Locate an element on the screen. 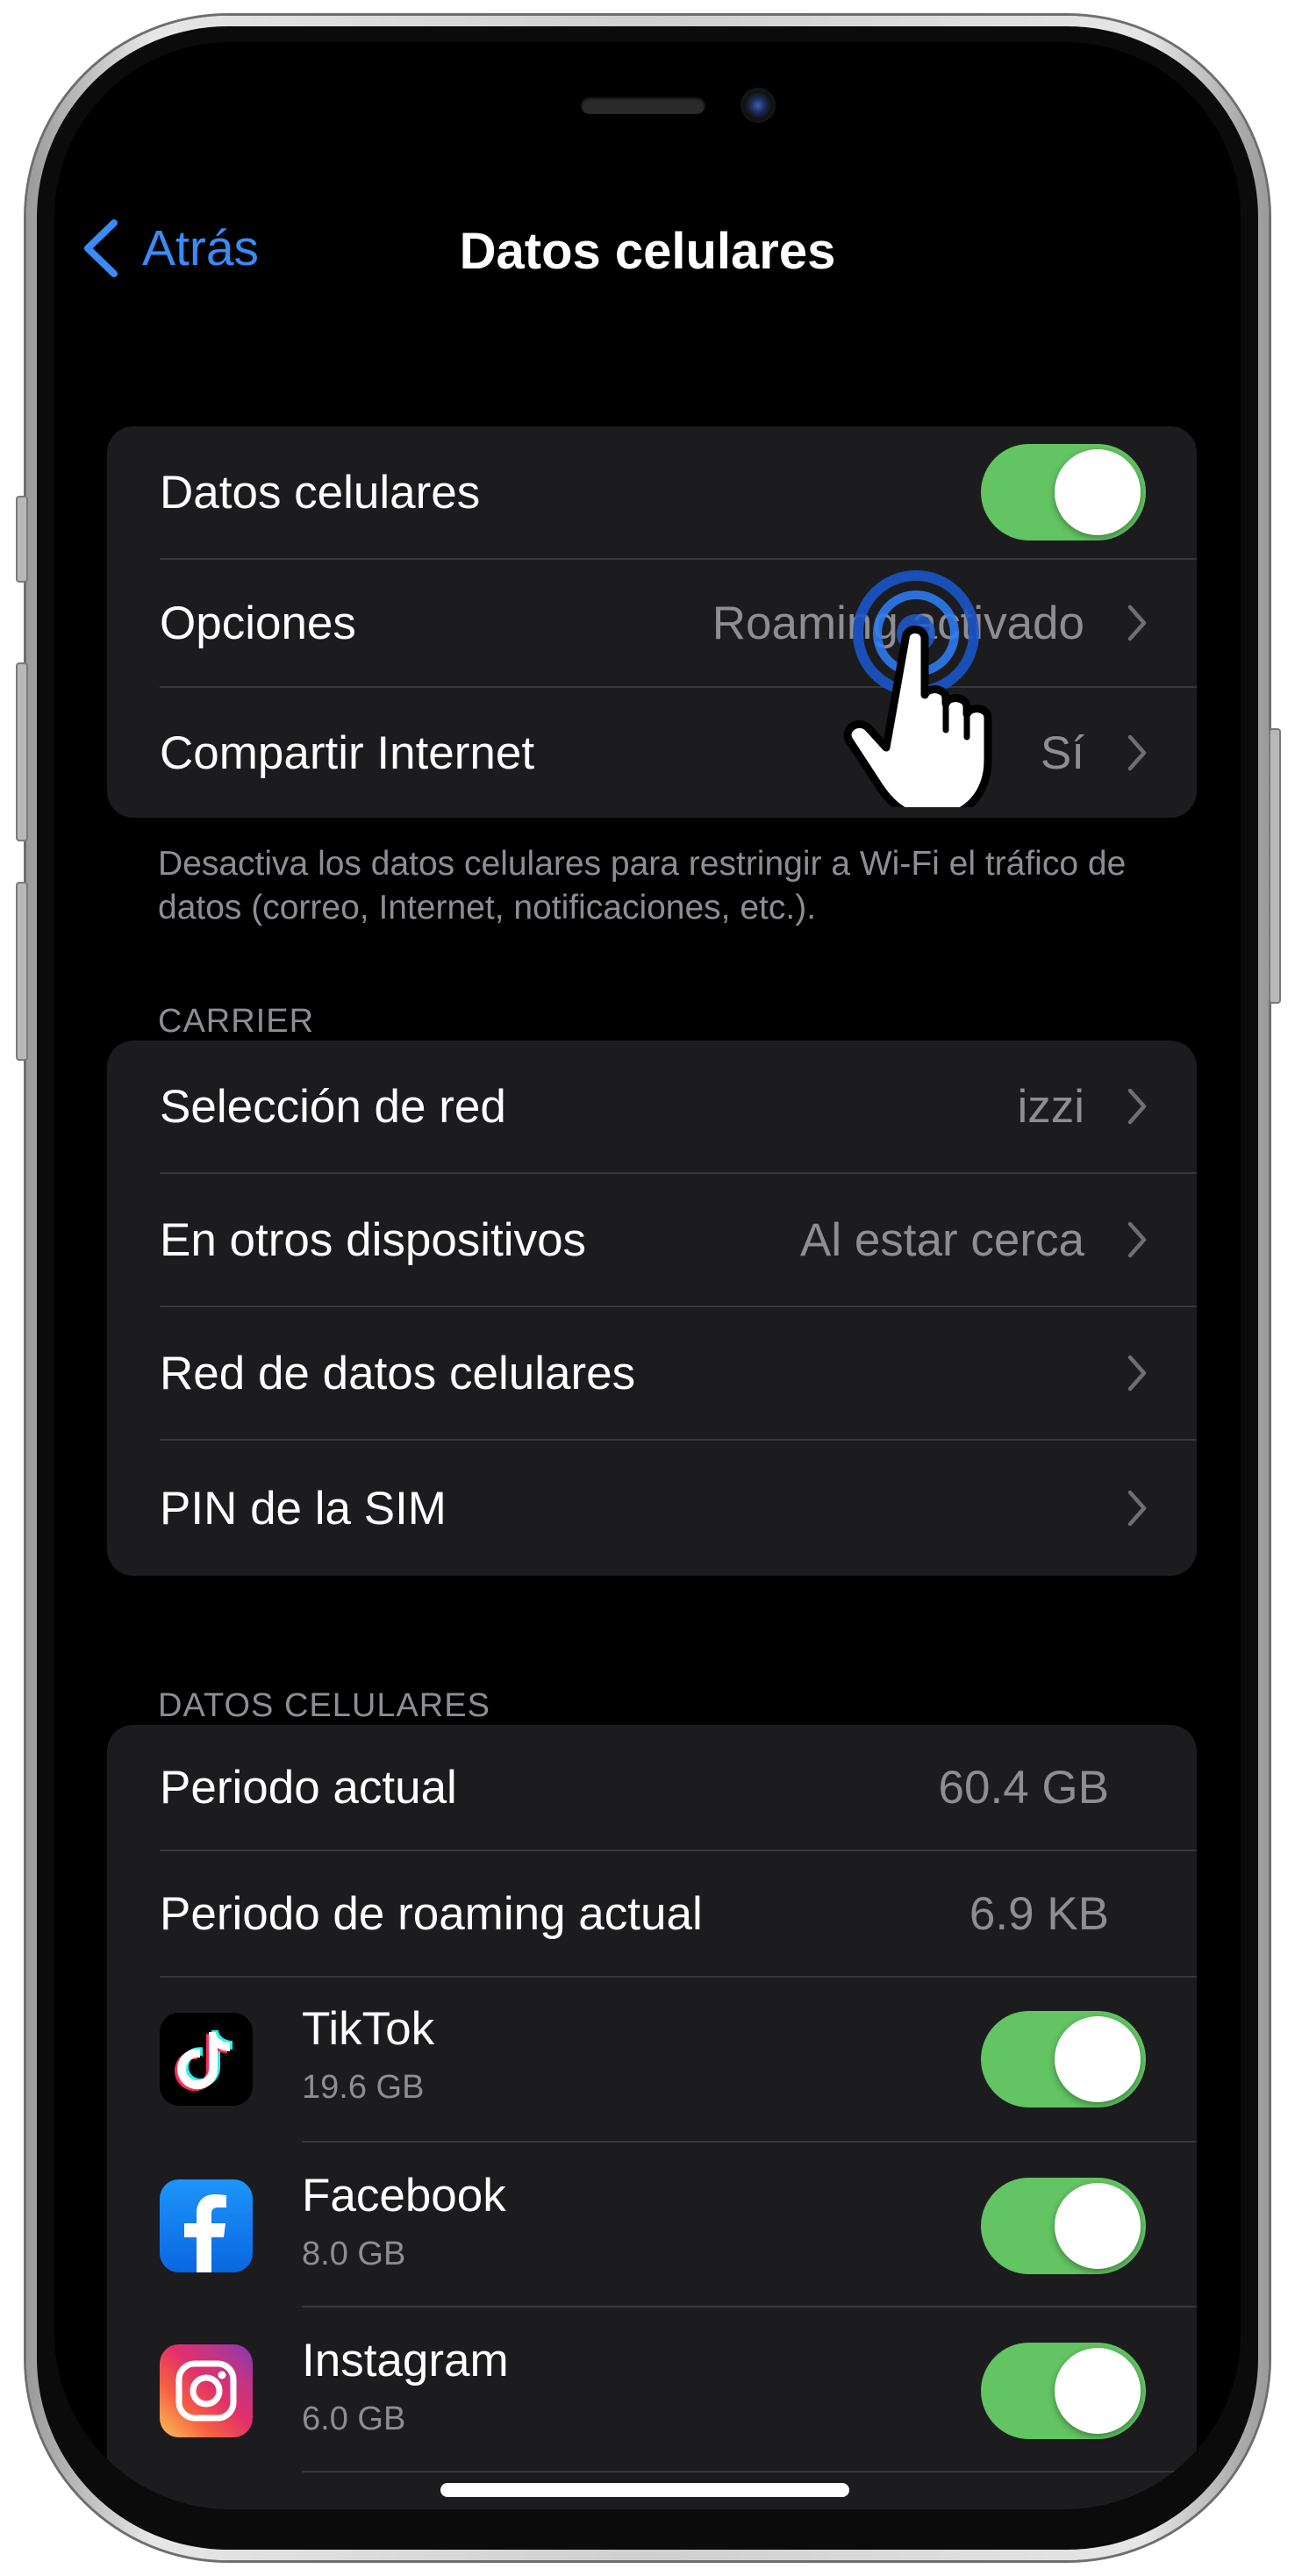  front-camera is located at coordinates (758, 105).